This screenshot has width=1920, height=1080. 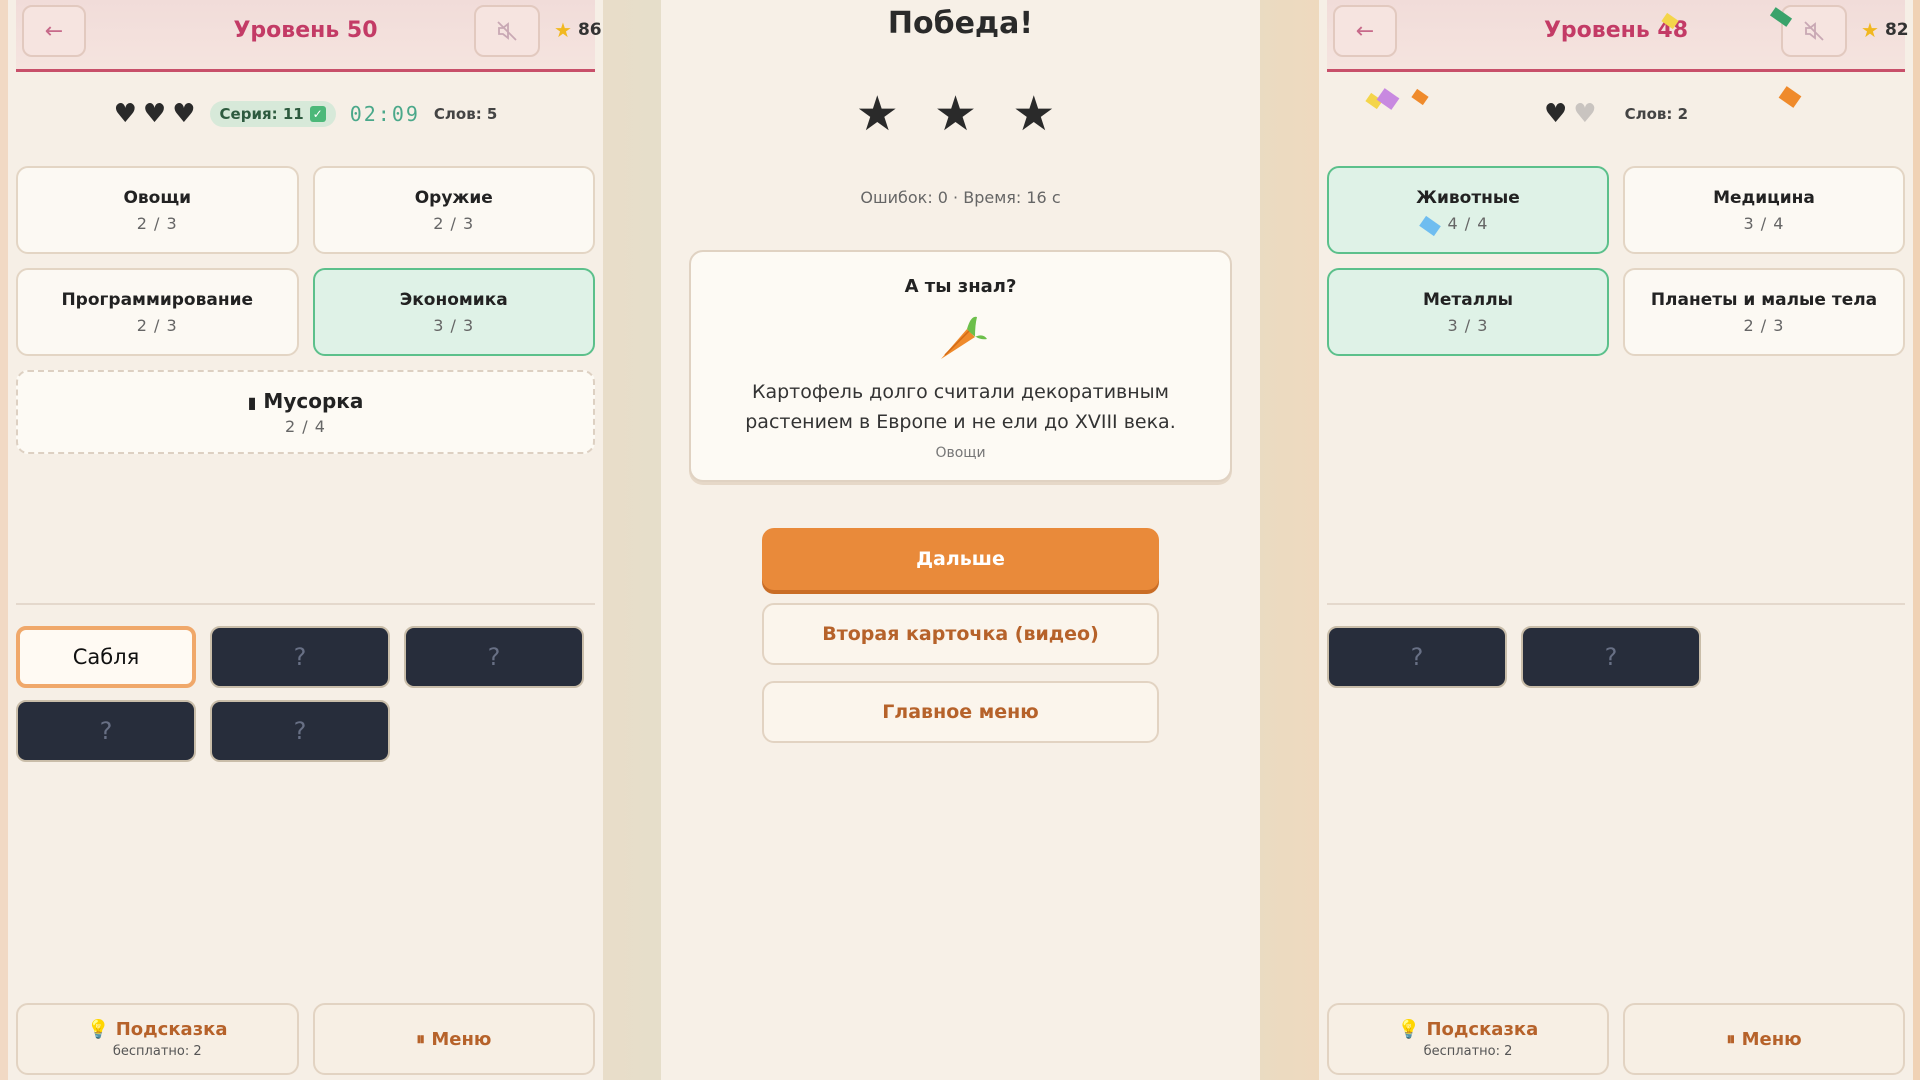 What do you see at coordinates (1468, 210) in the screenshot?
I see `category-card-completed: Животные 4 / 4` at bounding box center [1468, 210].